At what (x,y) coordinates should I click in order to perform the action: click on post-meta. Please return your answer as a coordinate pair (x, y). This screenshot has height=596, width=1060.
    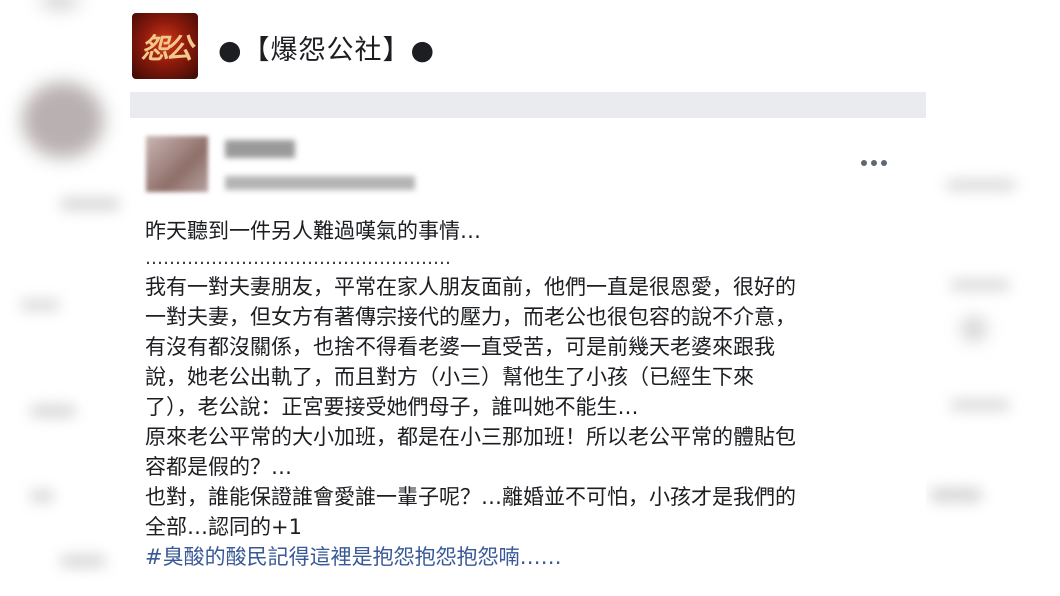
    Looking at the image, I should click on (320, 183).